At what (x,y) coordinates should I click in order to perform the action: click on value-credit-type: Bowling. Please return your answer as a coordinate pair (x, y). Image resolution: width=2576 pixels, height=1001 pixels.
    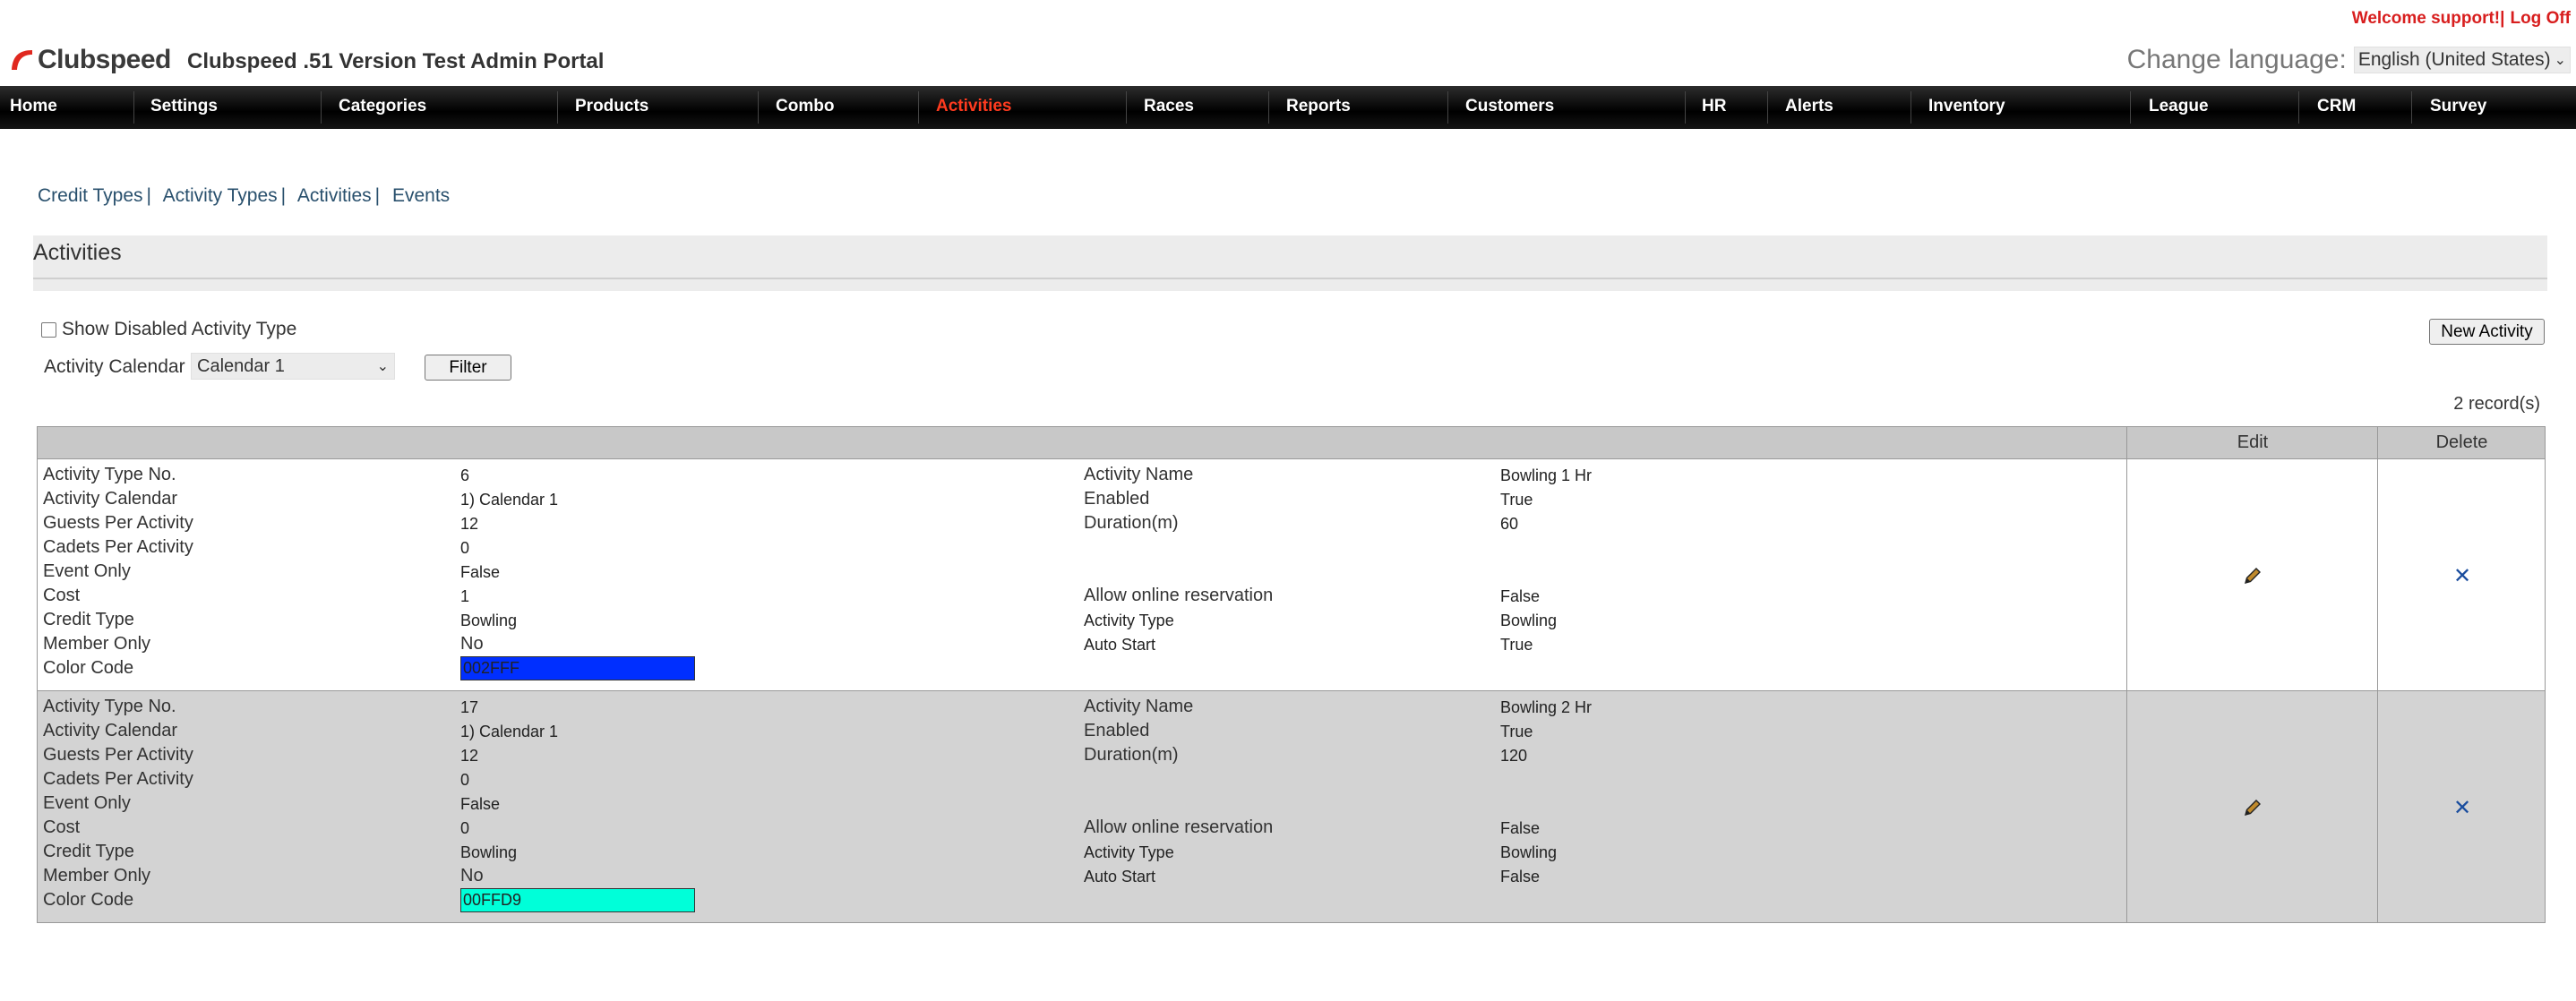
    Looking at the image, I should click on (489, 852).